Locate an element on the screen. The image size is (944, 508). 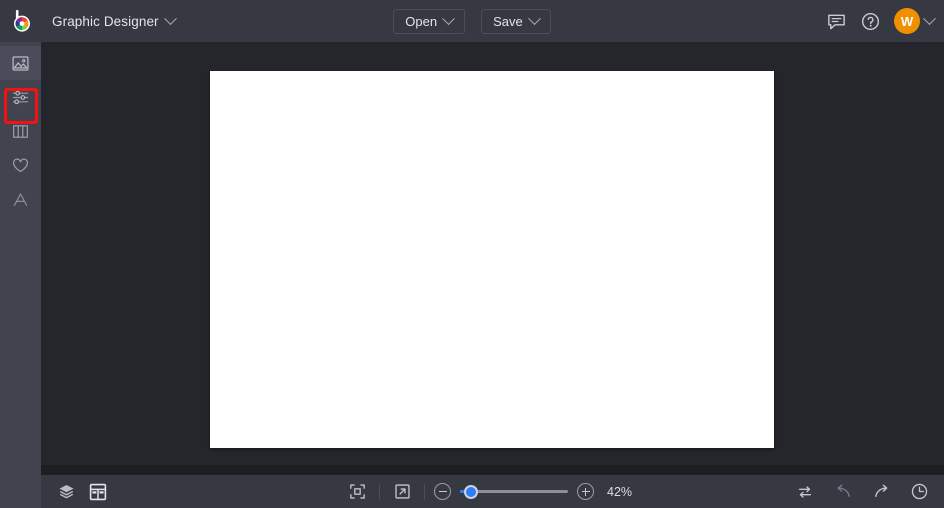
app-title-dropdown: Graphic Designer is located at coordinates (113, 21).